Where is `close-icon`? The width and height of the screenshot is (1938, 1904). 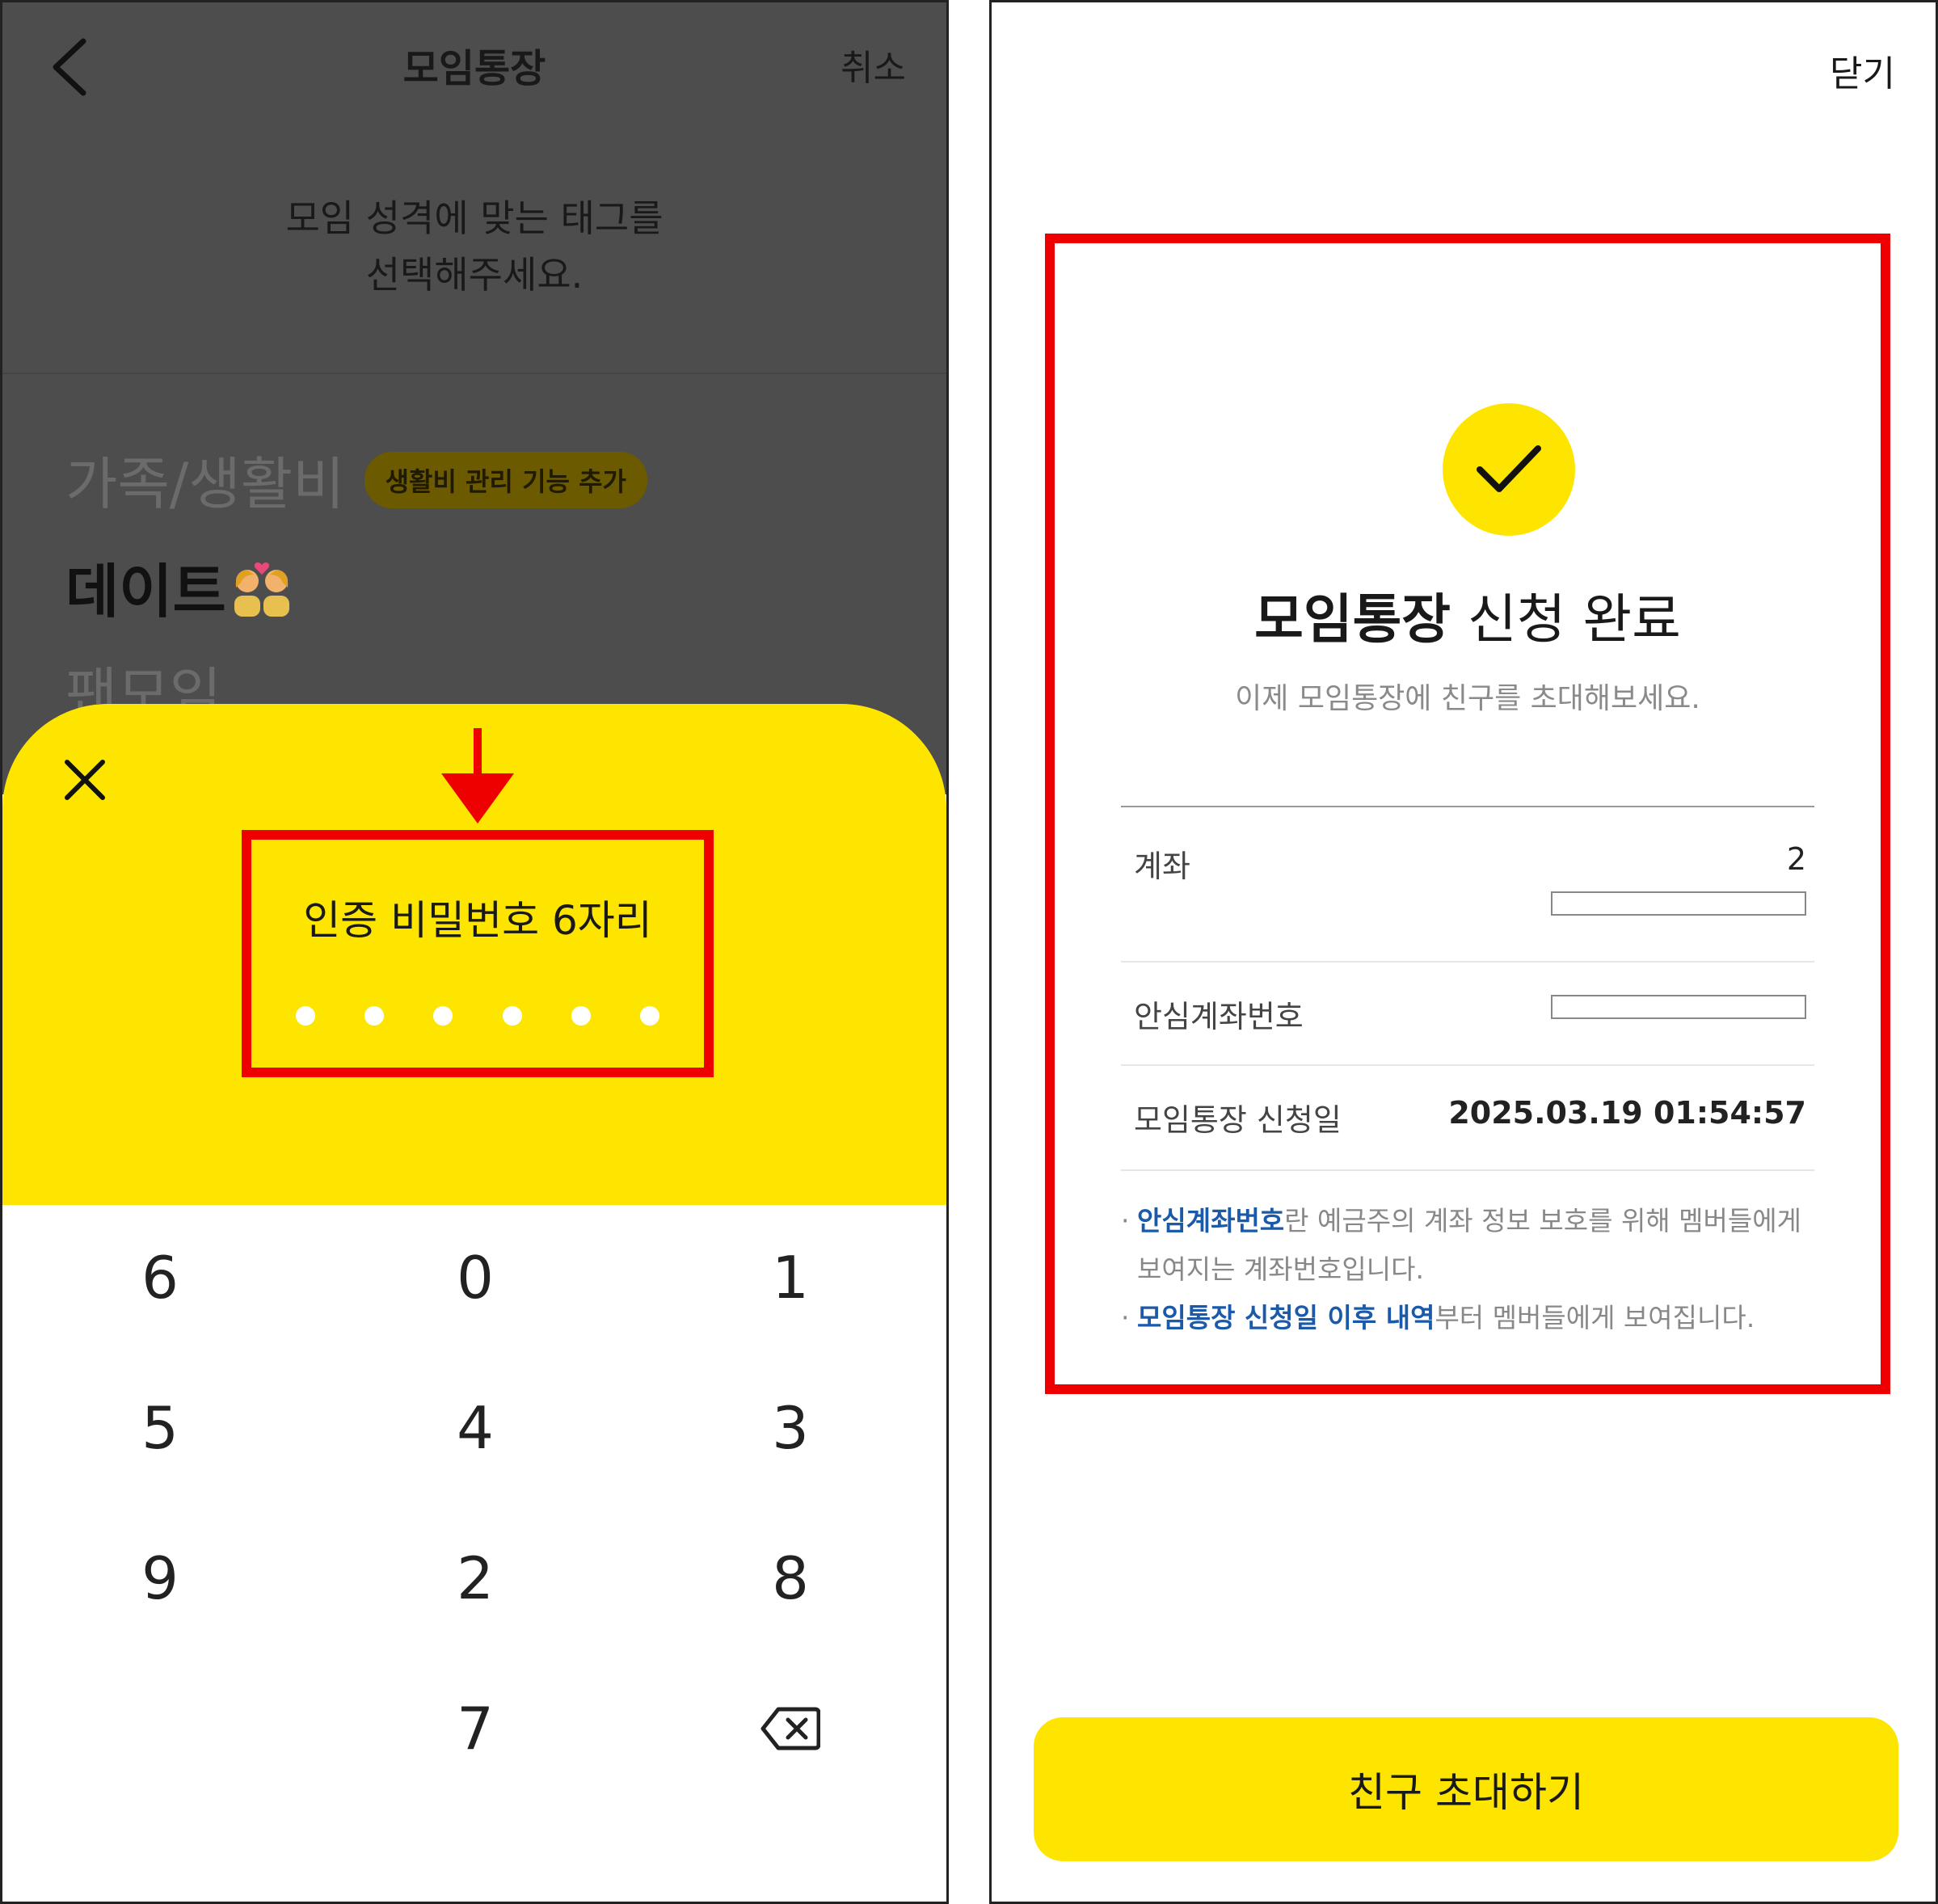
close-icon is located at coordinates (84, 779).